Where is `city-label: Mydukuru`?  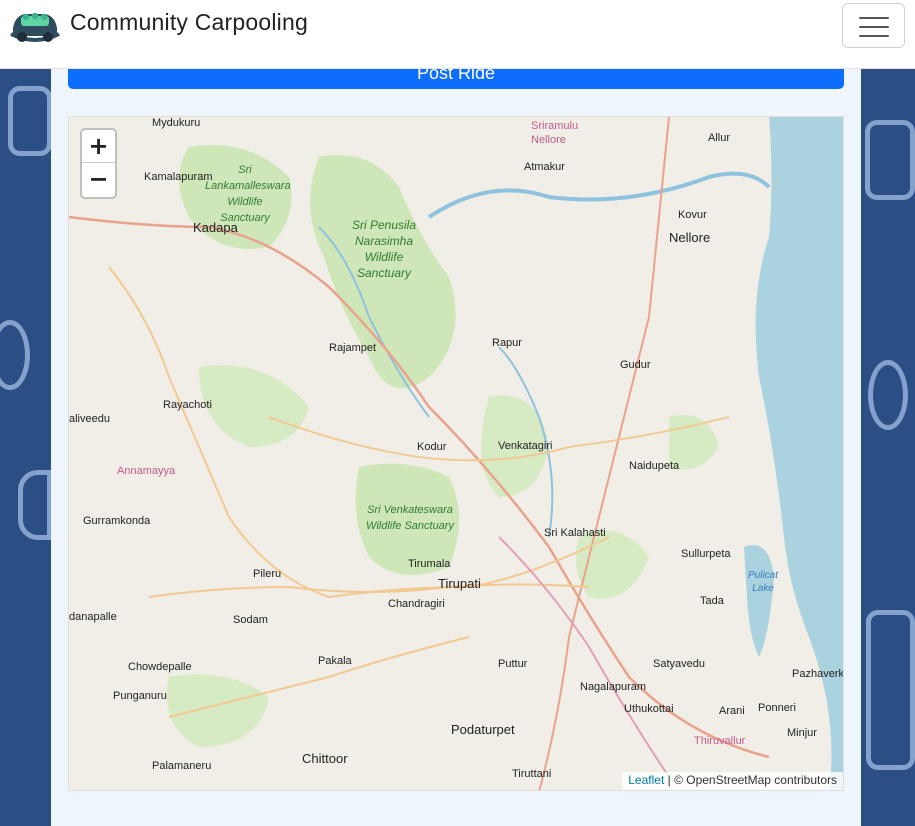 city-label: Mydukuru is located at coordinates (176, 123).